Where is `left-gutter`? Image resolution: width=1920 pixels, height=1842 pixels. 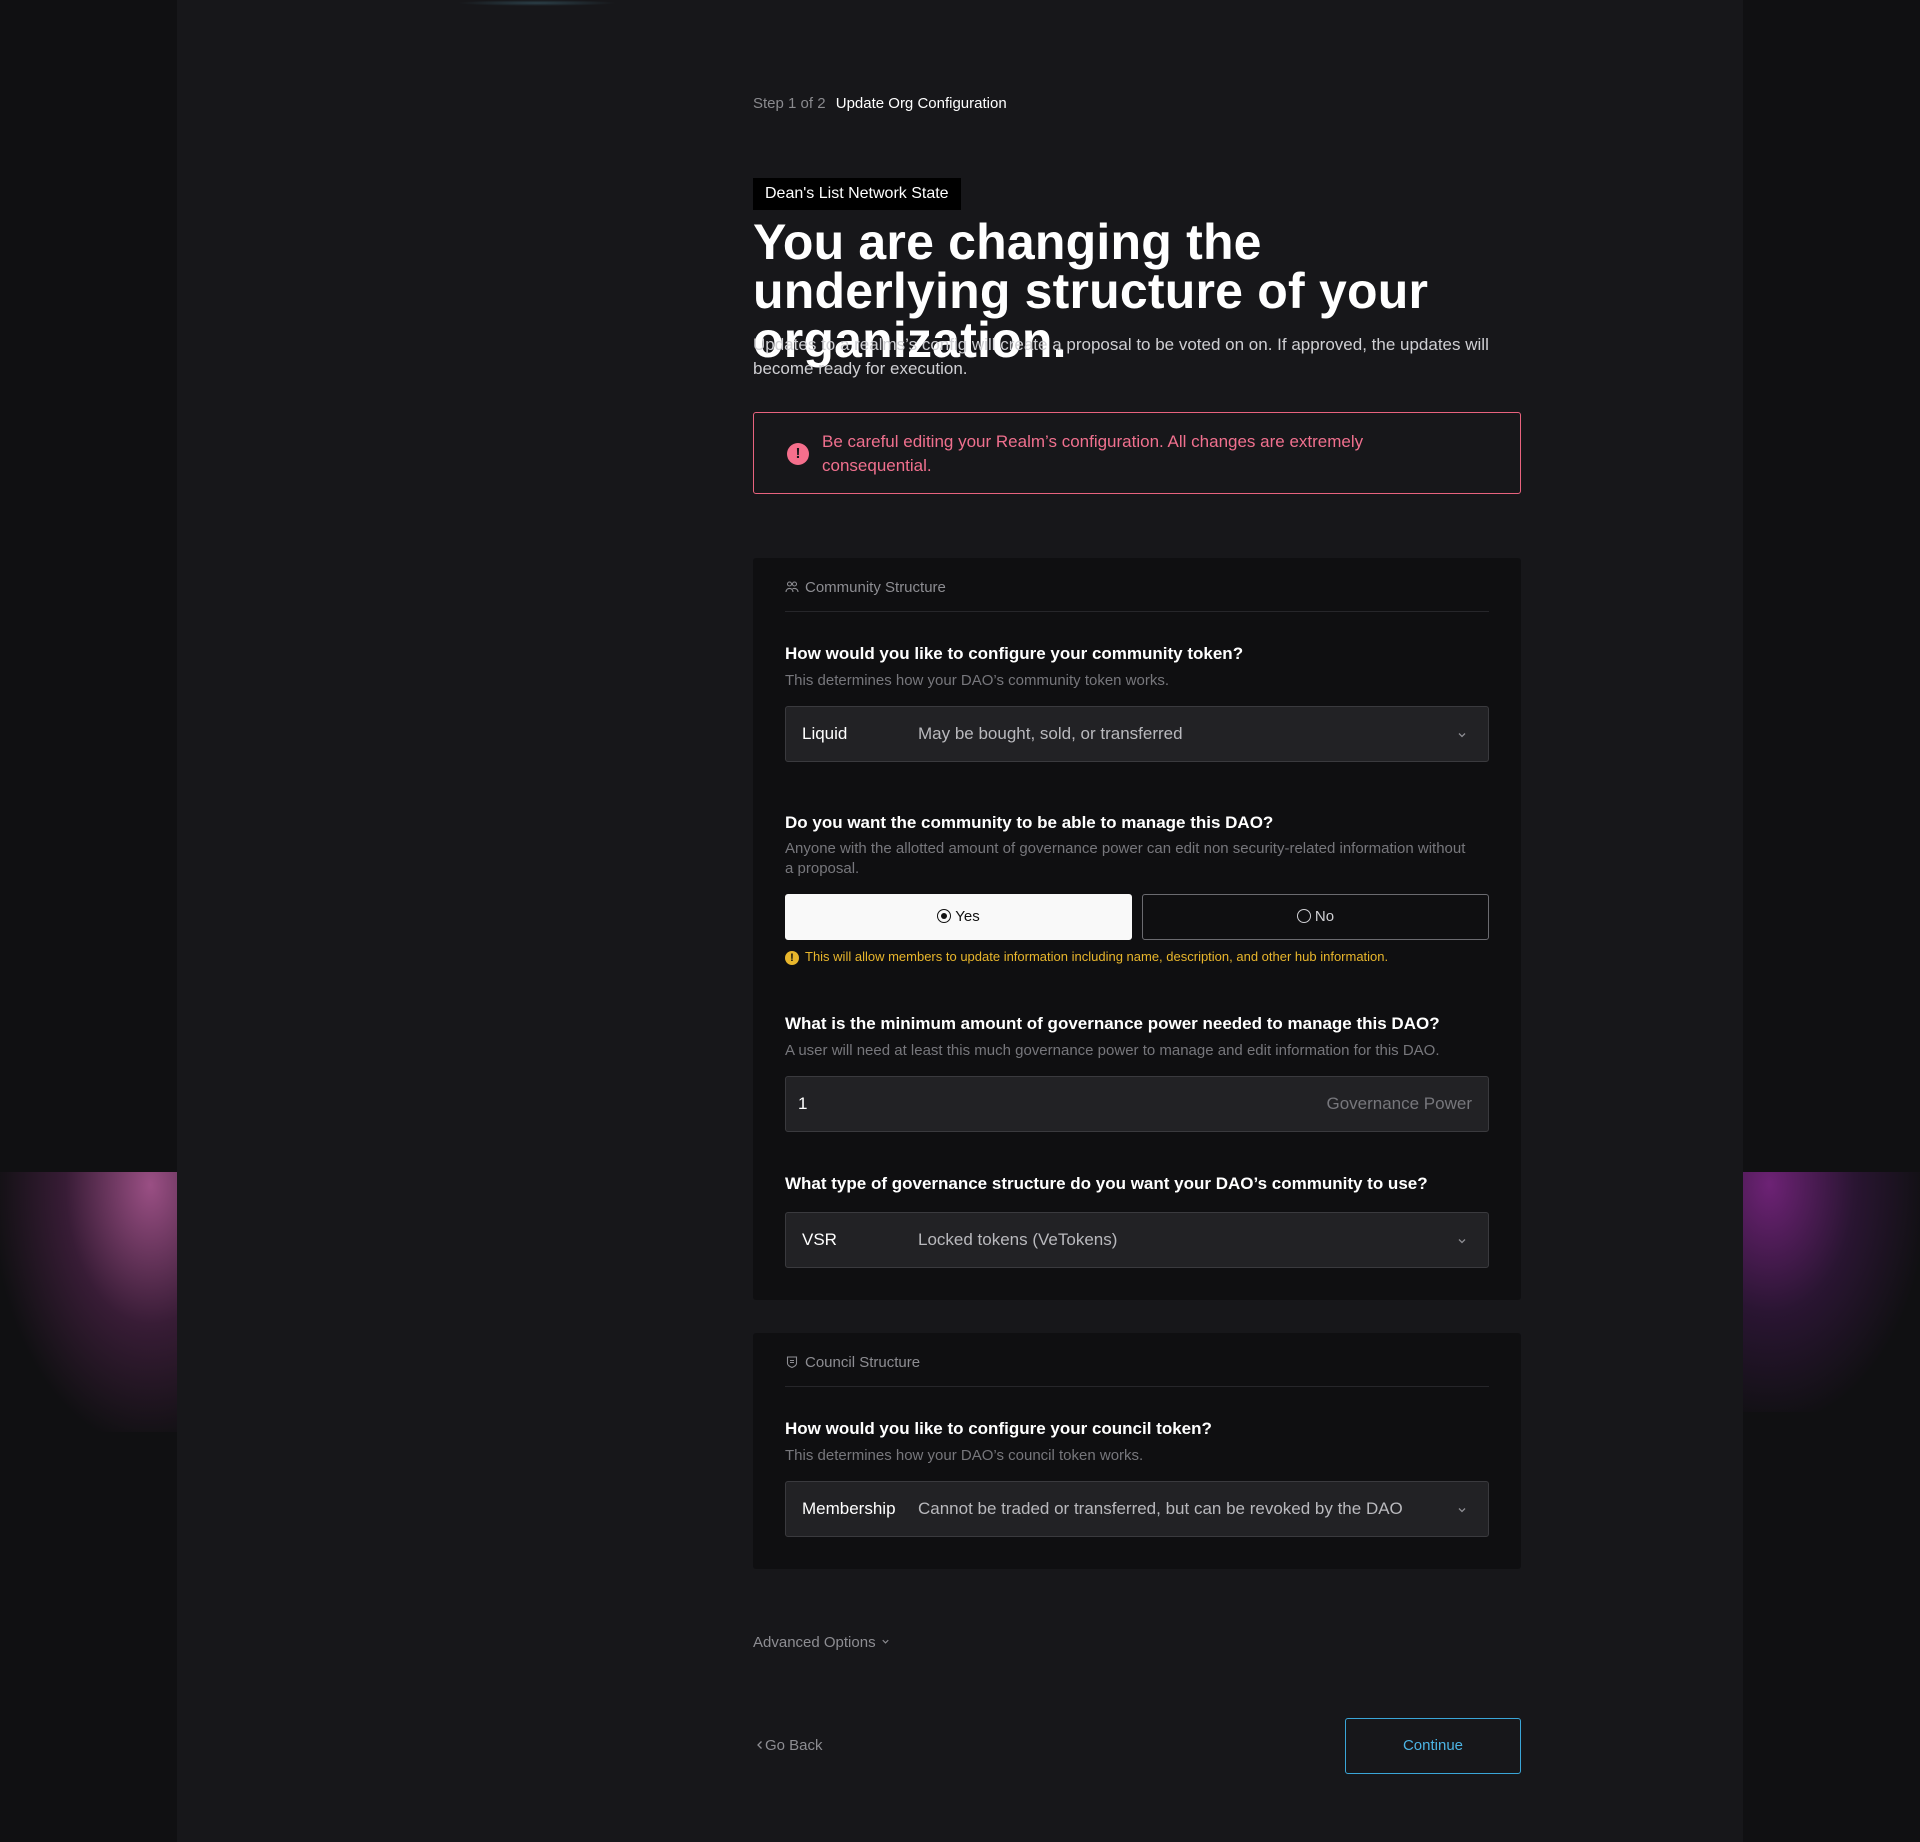
left-gutter is located at coordinates (88, 921).